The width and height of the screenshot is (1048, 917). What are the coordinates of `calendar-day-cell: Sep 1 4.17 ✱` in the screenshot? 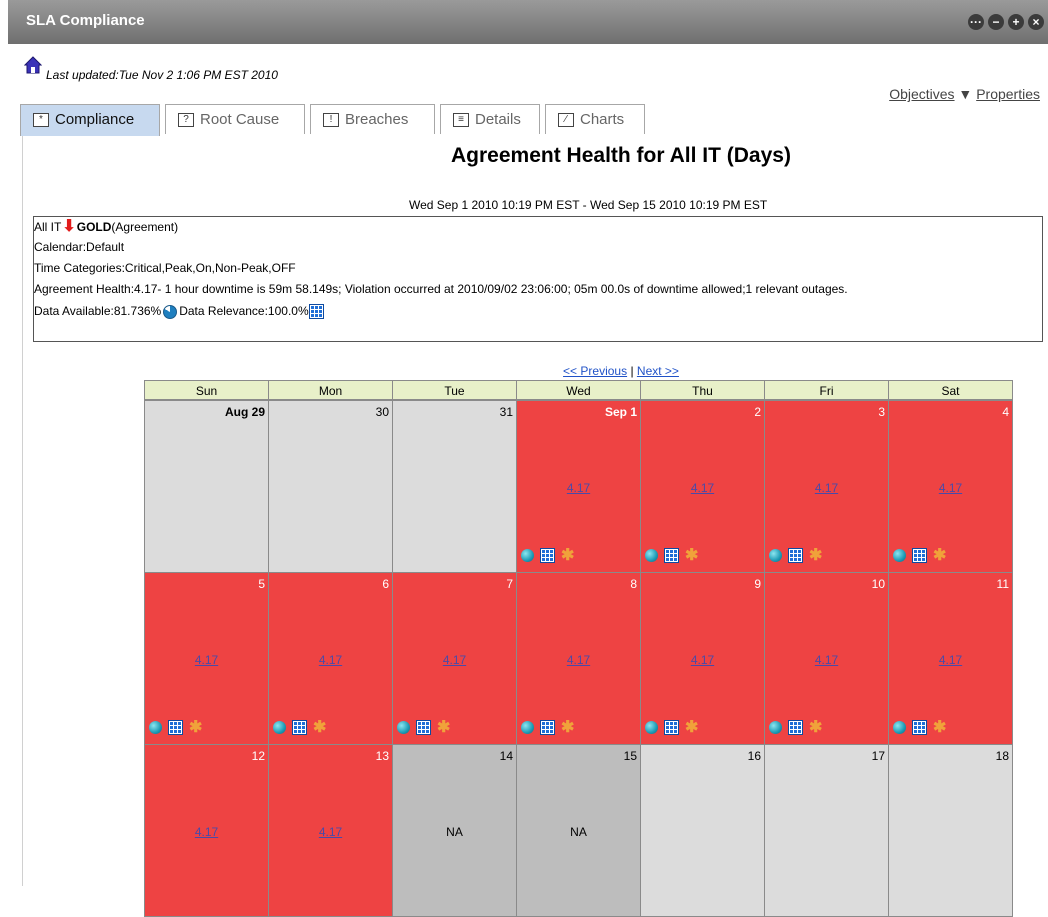 It's located at (578, 486).